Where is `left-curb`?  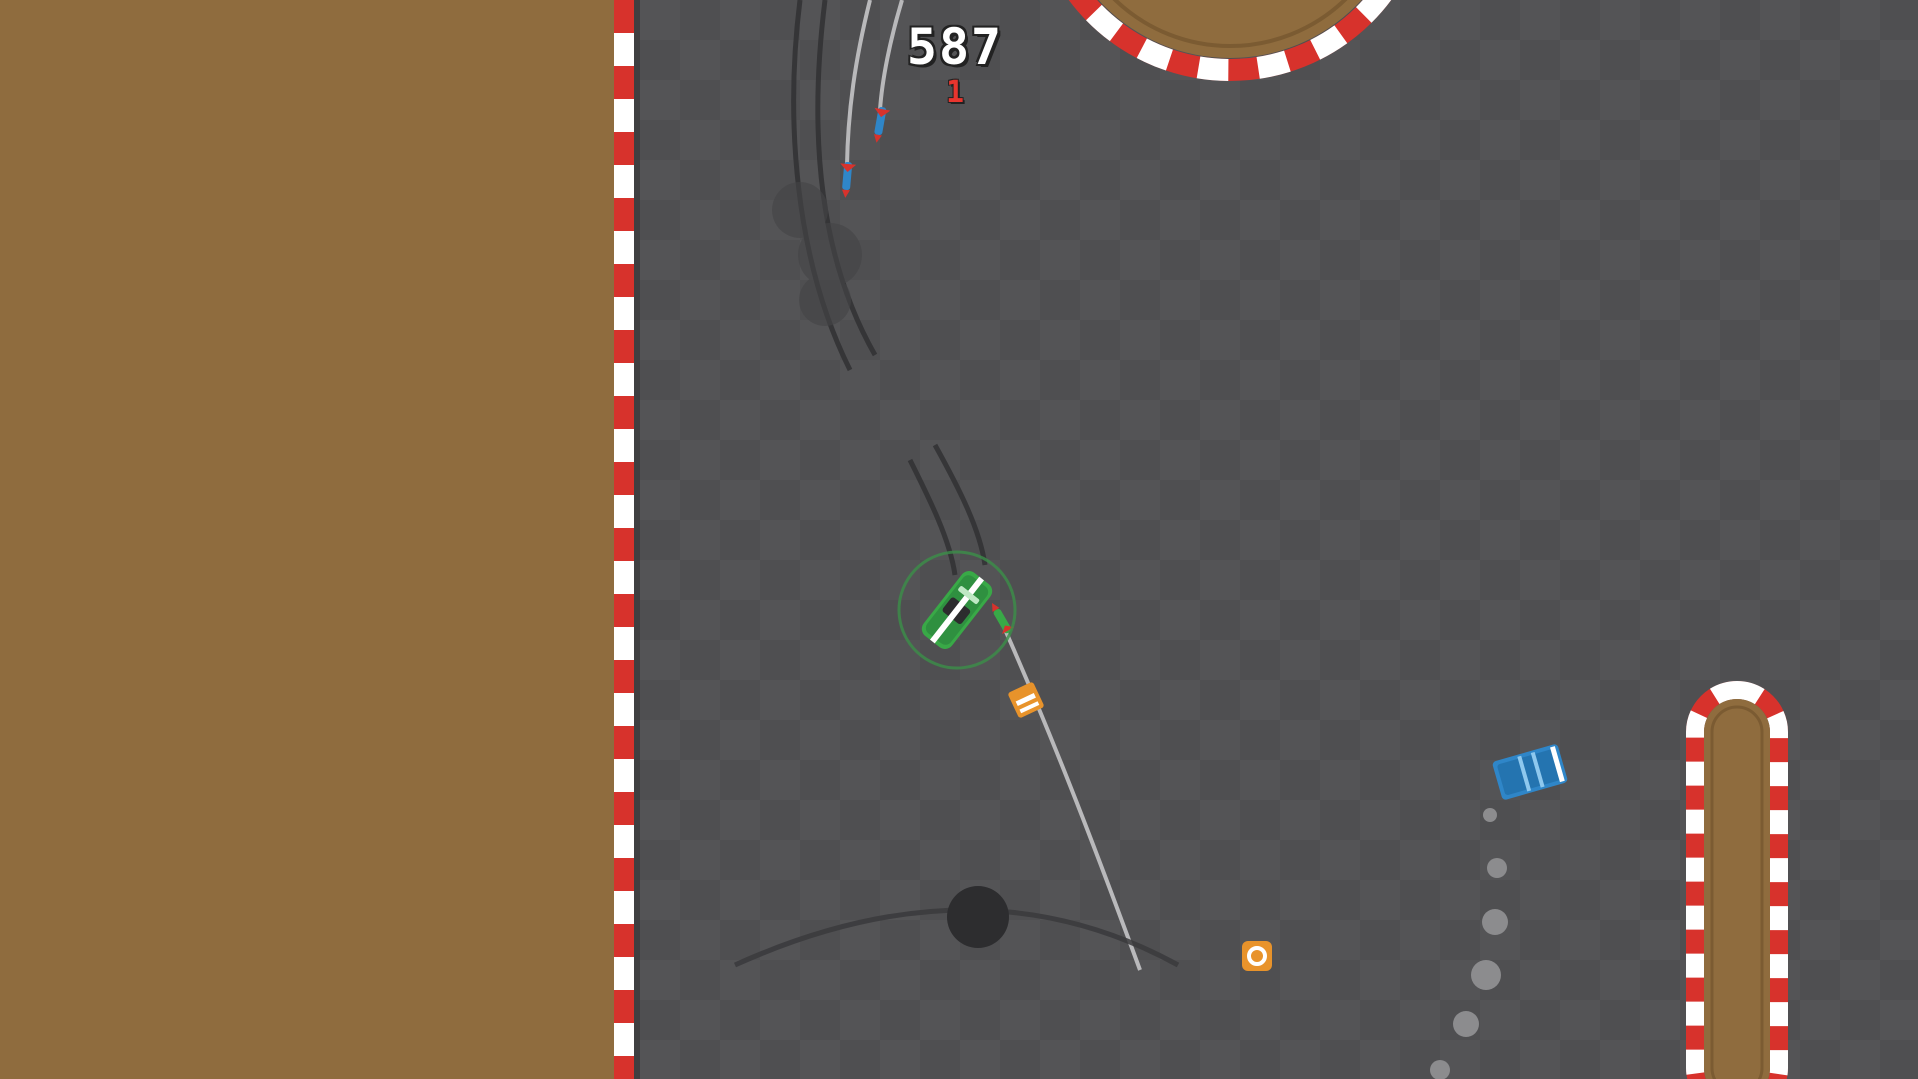 left-curb is located at coordinates (624, 539).